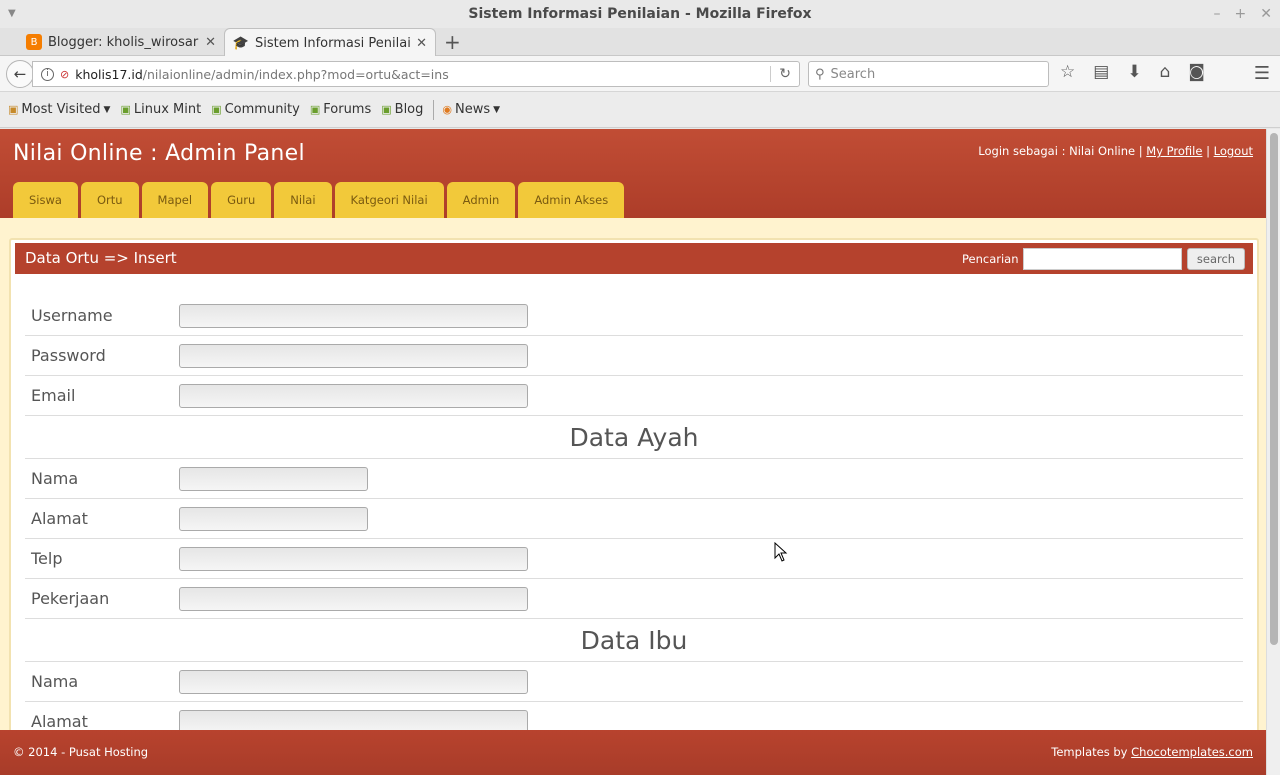  Describe the element at coordinates (353, 682) in the screenshot. I see `ibu-nama-field` at that location.